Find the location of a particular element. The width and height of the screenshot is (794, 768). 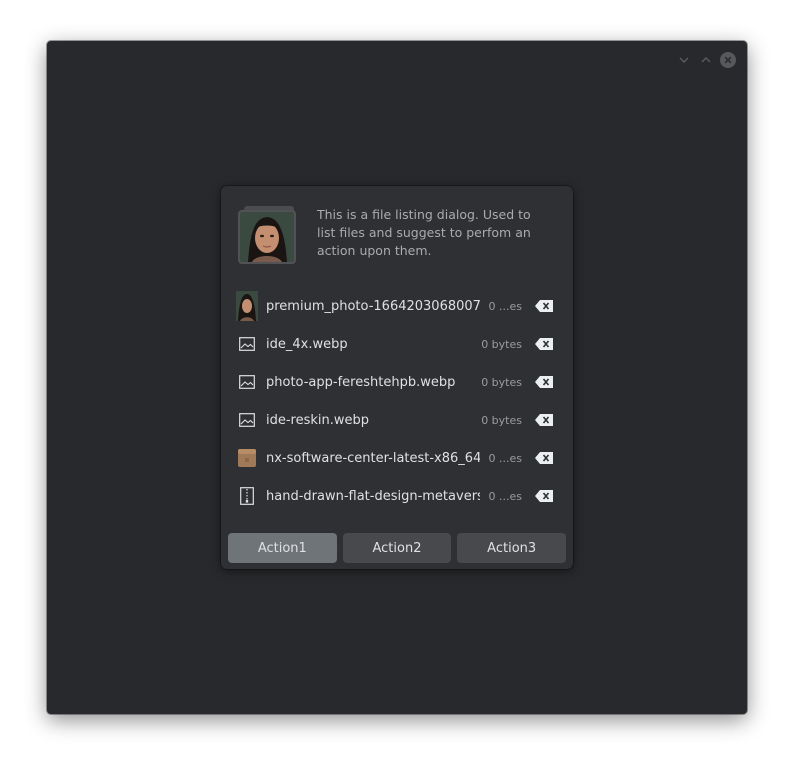

file-row: ide_4x.webp 0 bytes is located at coordinates (397, 344).